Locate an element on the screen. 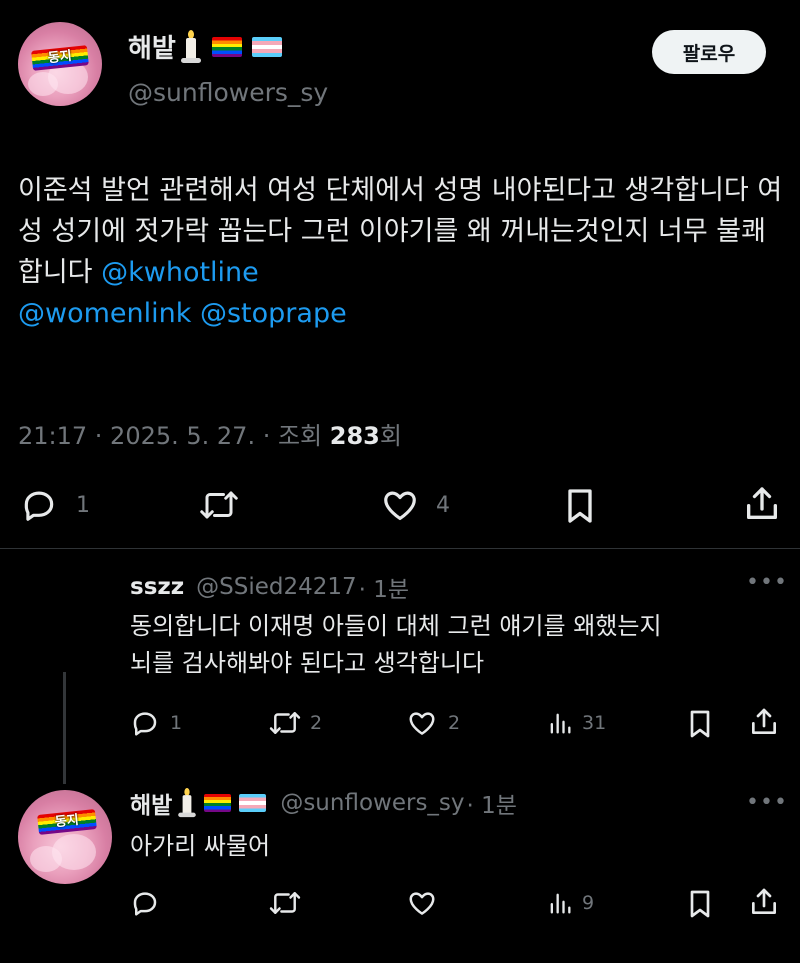  author-row: 해밭 is located at coordinates (205, 46).